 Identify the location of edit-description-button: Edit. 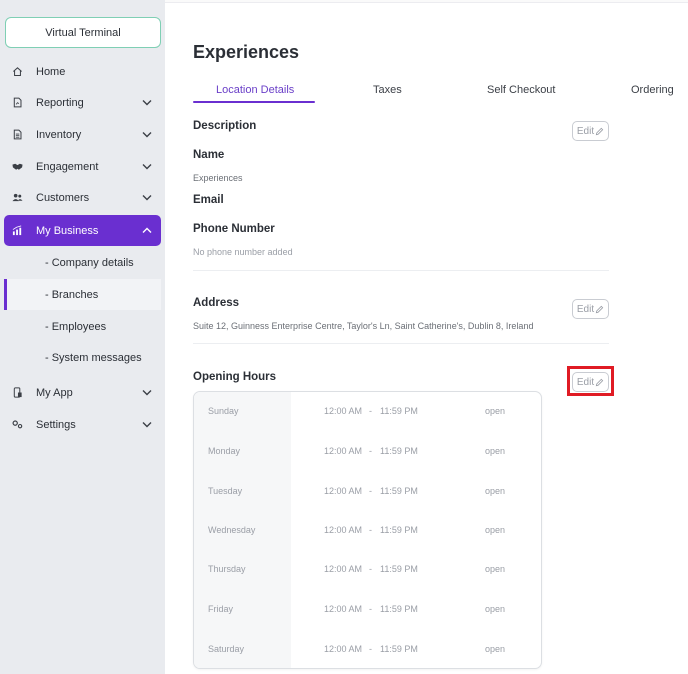
(590, 131).